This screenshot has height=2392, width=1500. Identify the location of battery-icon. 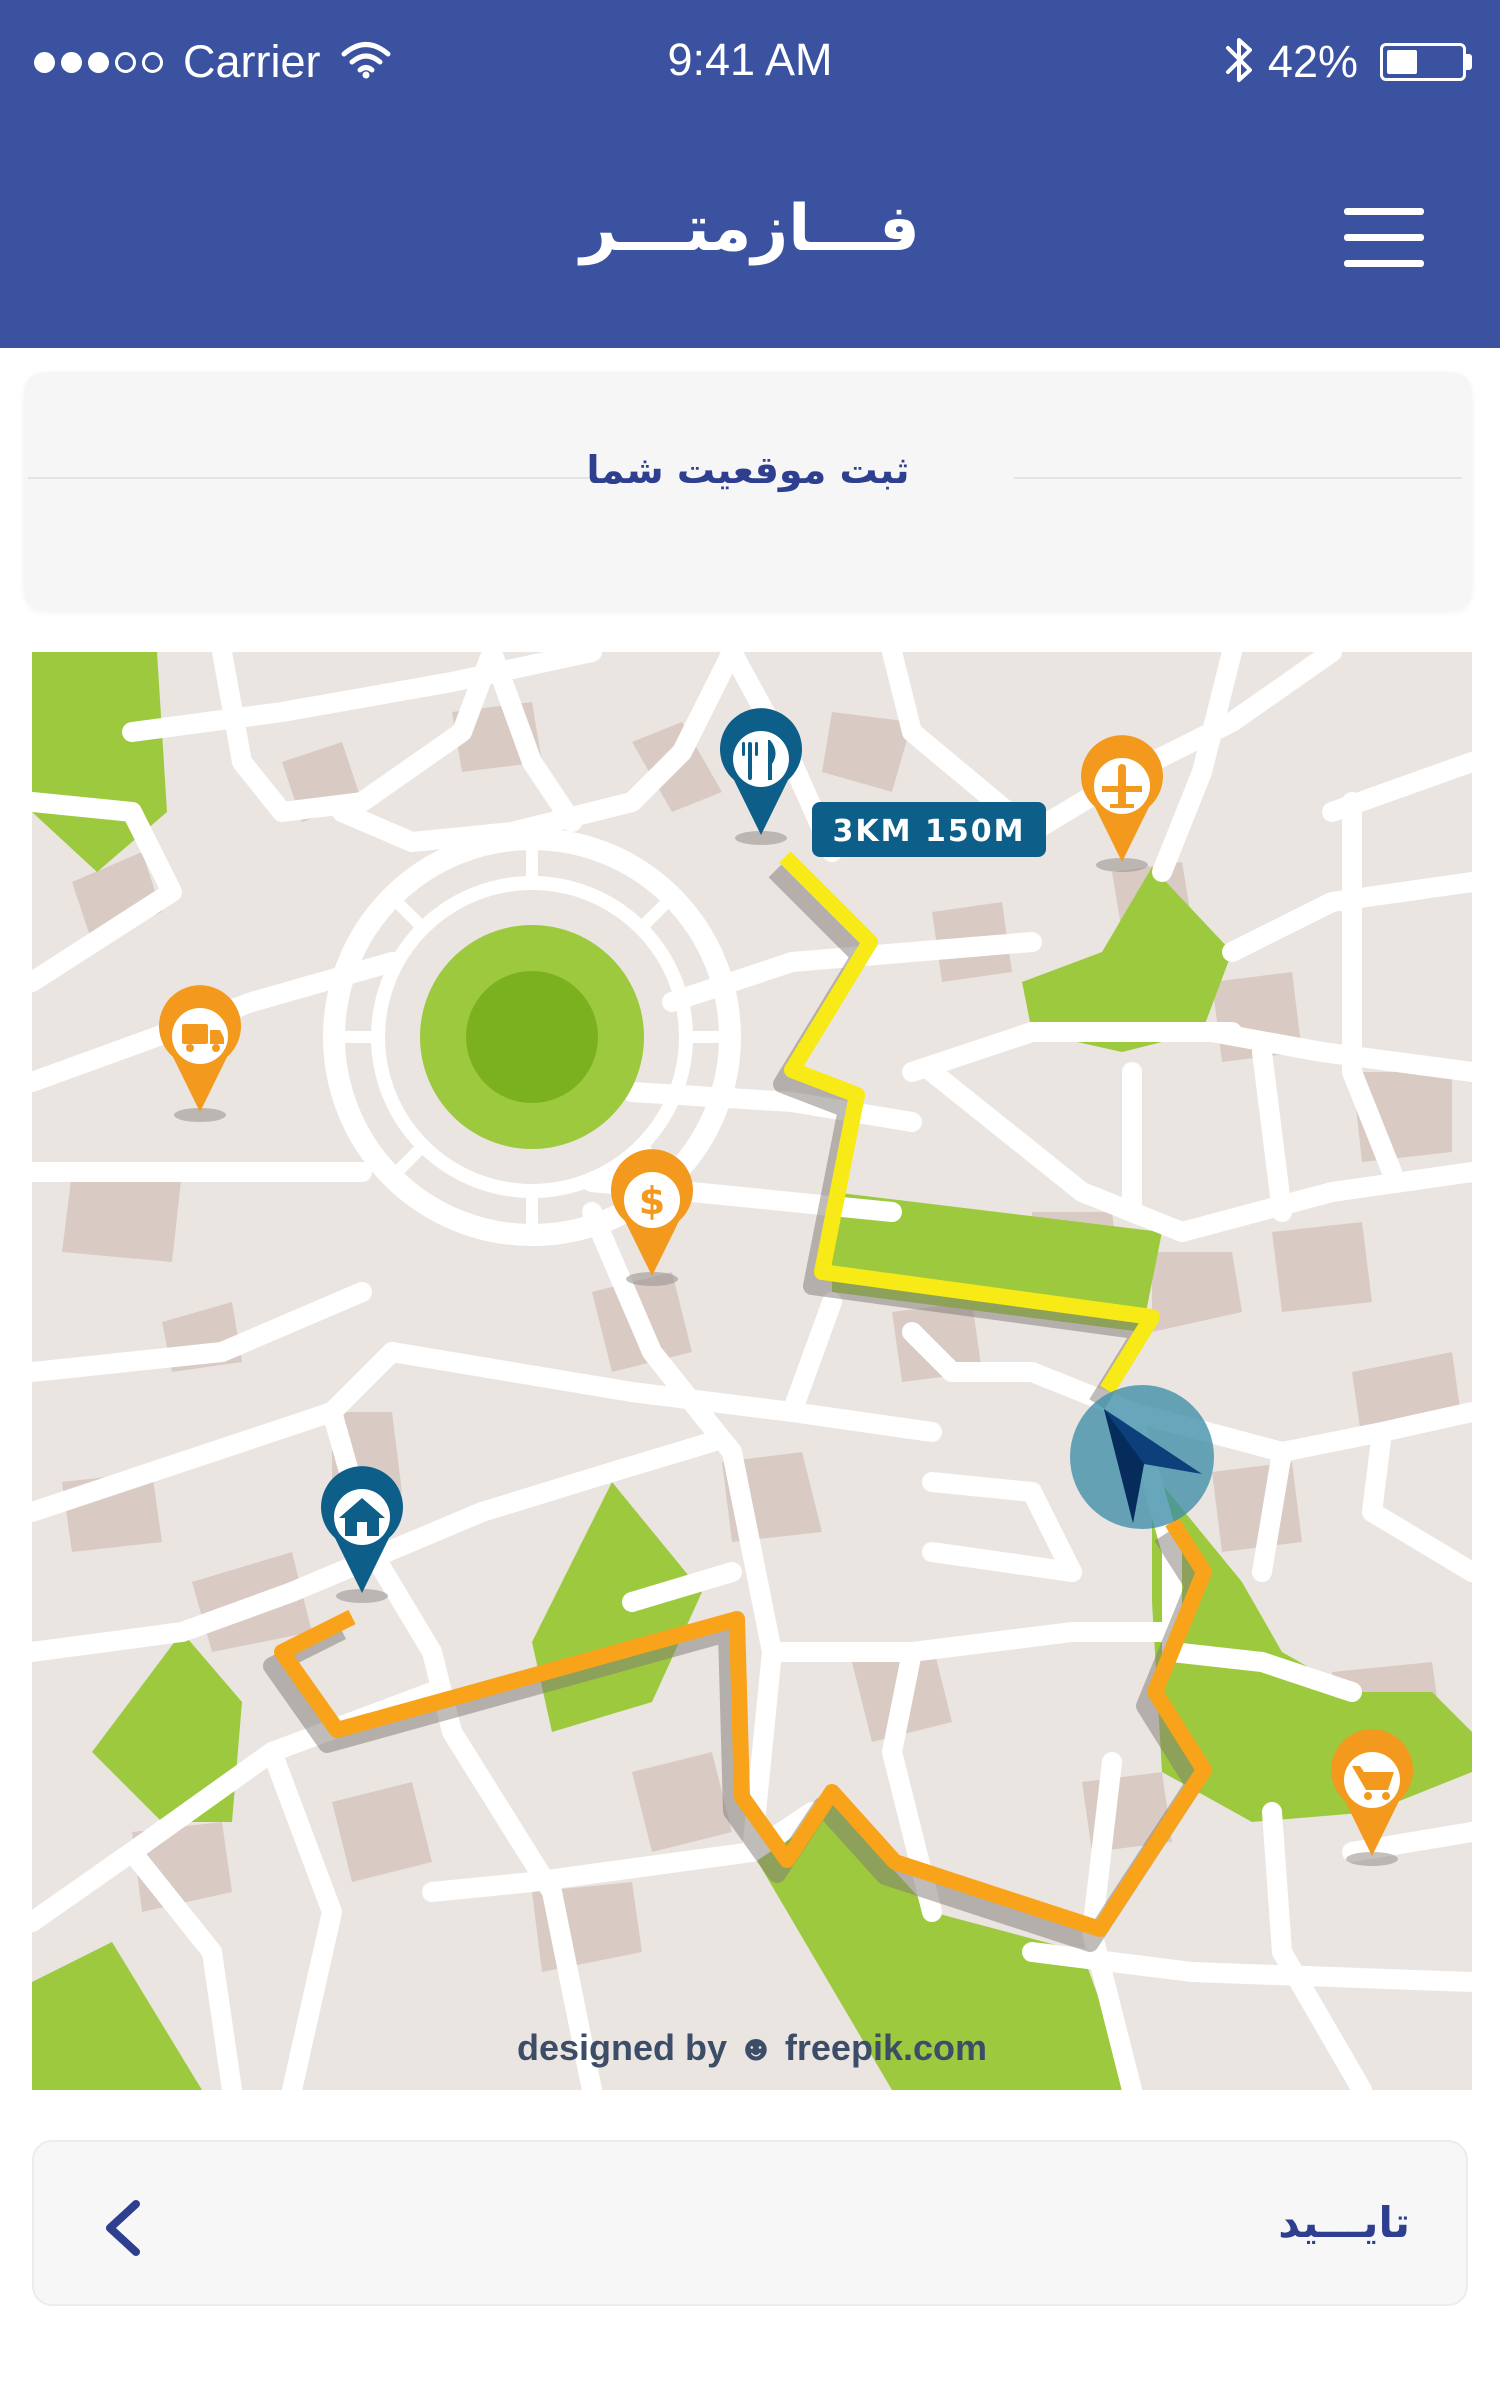
(1423, 62).